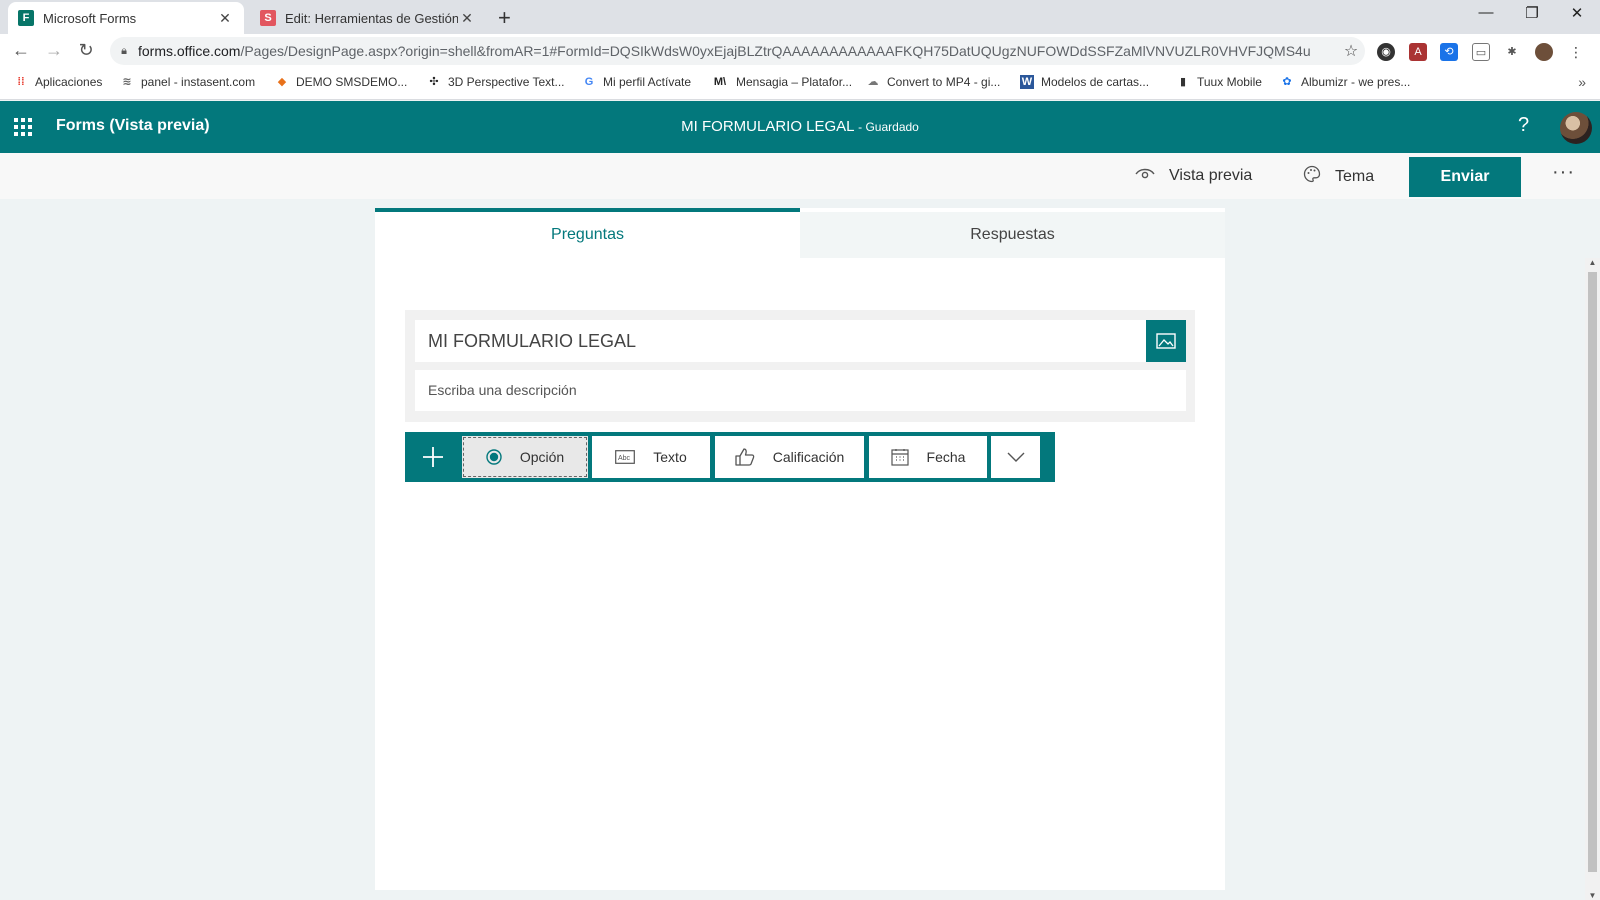 The width and height of the screenshot is (1600, 900). What do you see at coordinates (58, 82) in the screenshot?
I see `bookmark-aplicaciones: ⁞⁞ Aplicaciones` at bounding box center [58, 82].